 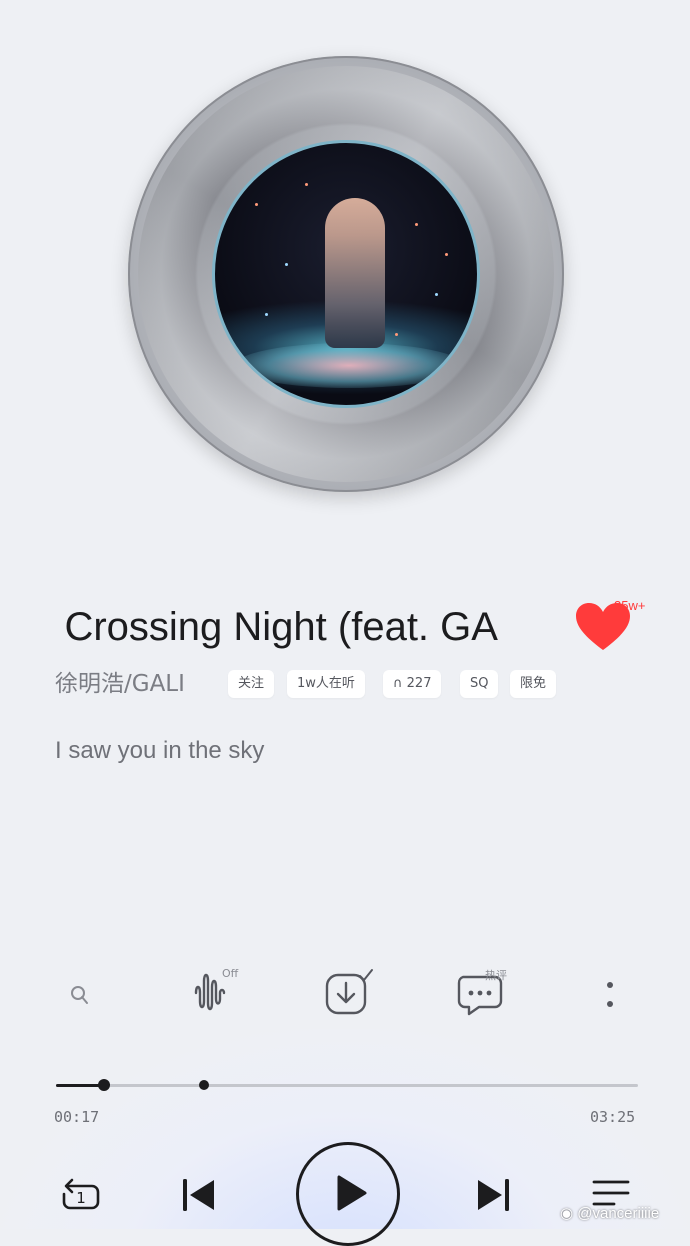 What do you see at coordinates (281, 627) in the screenshot?
I see `song-title-text: Crossing Night (feat. GA` at bounding box center [281, 627].